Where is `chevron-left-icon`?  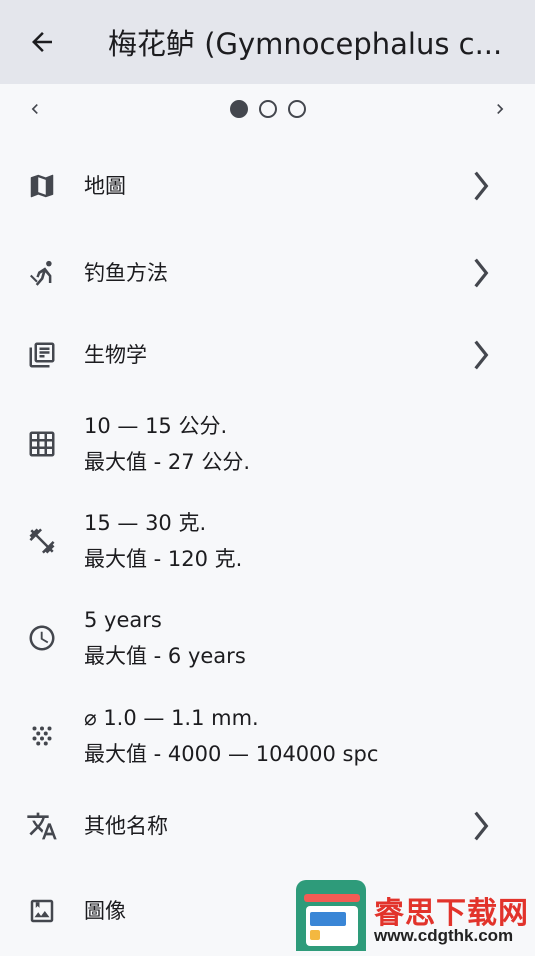
chevron-left-icon is located at coordinates (34, 109).